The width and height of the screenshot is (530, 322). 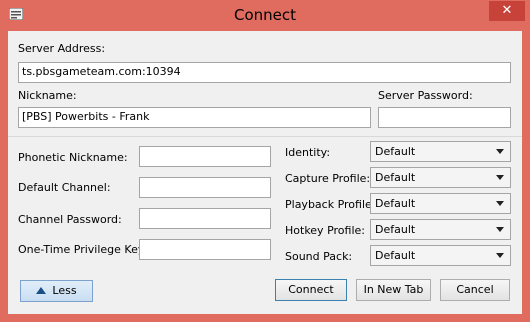 I want to click on hotkey-profile-select: Default, so click(x=440, y=229).